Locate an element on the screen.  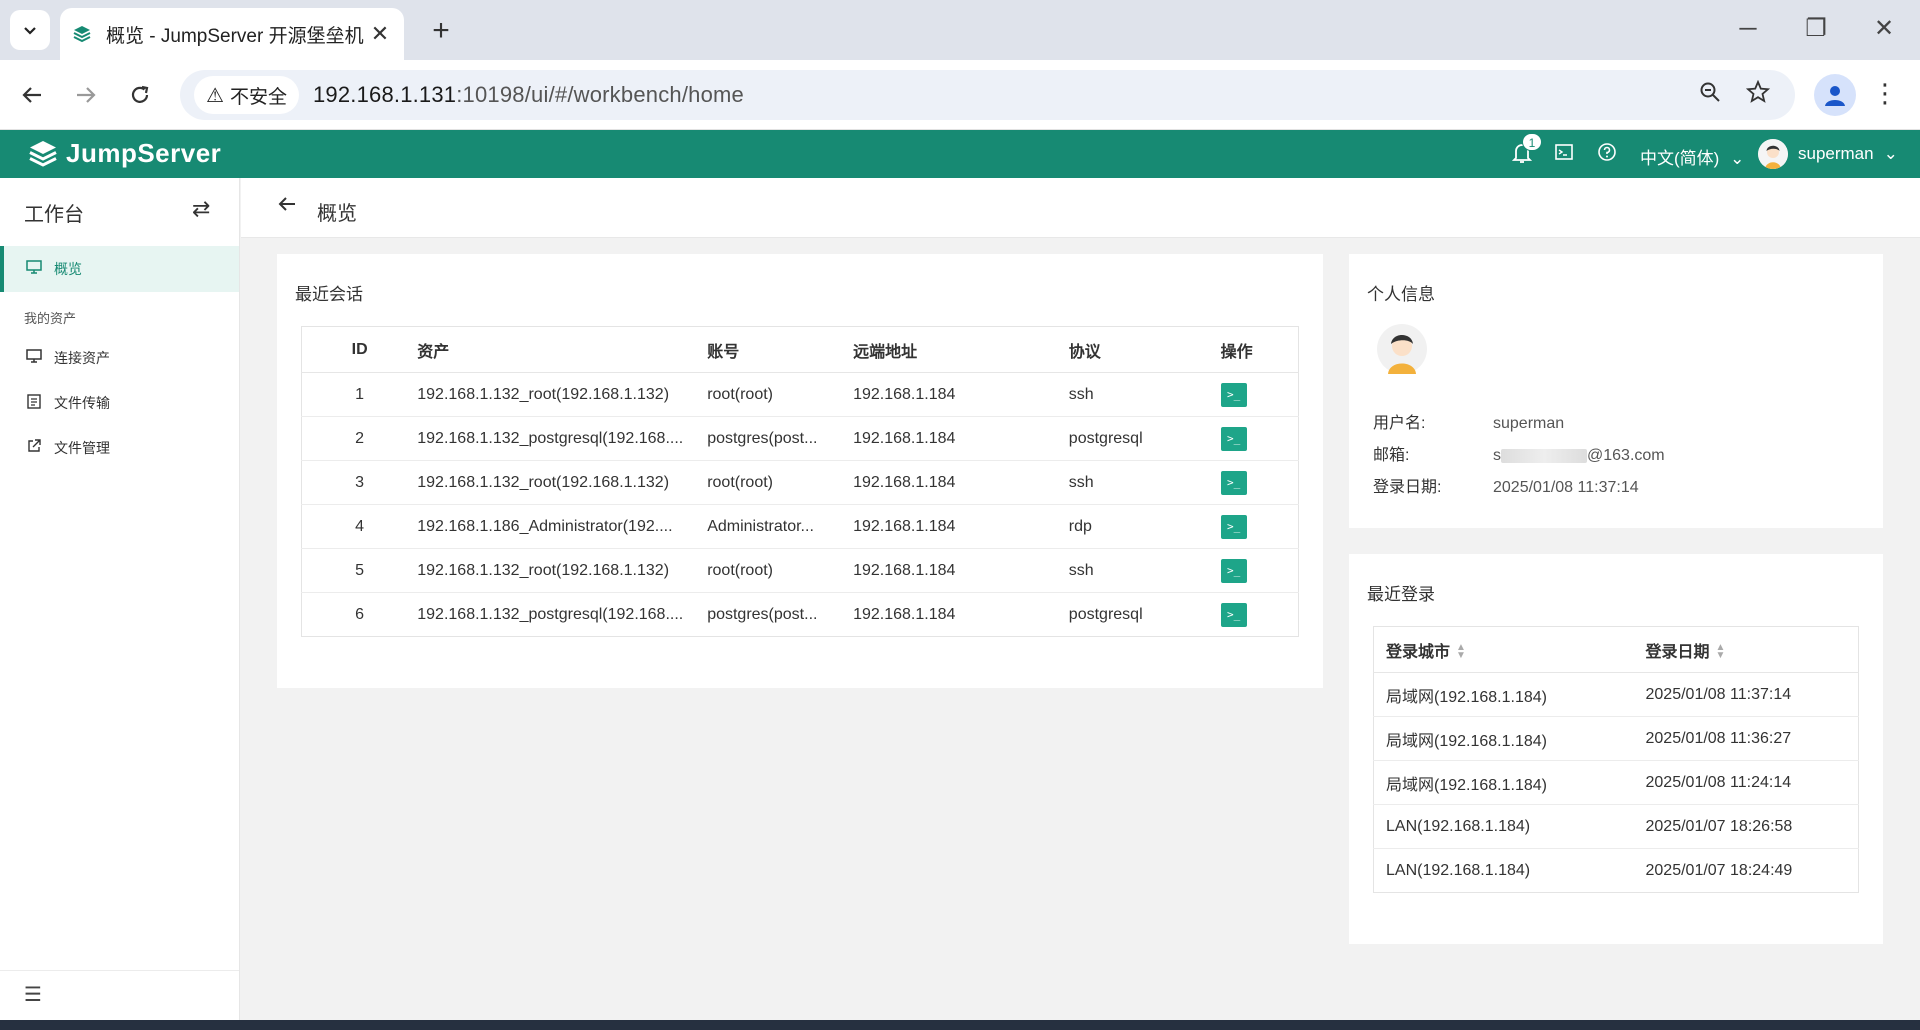
language-selector: 中文(简体) ⌄ is located at coordinates (1692, 156).